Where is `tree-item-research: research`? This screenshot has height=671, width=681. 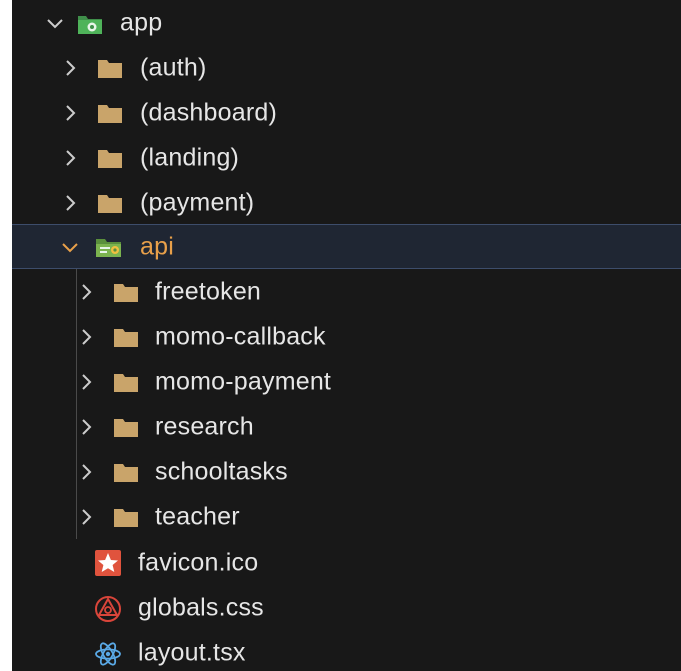
tree-item-research: research is located at coordinates (346, 426).